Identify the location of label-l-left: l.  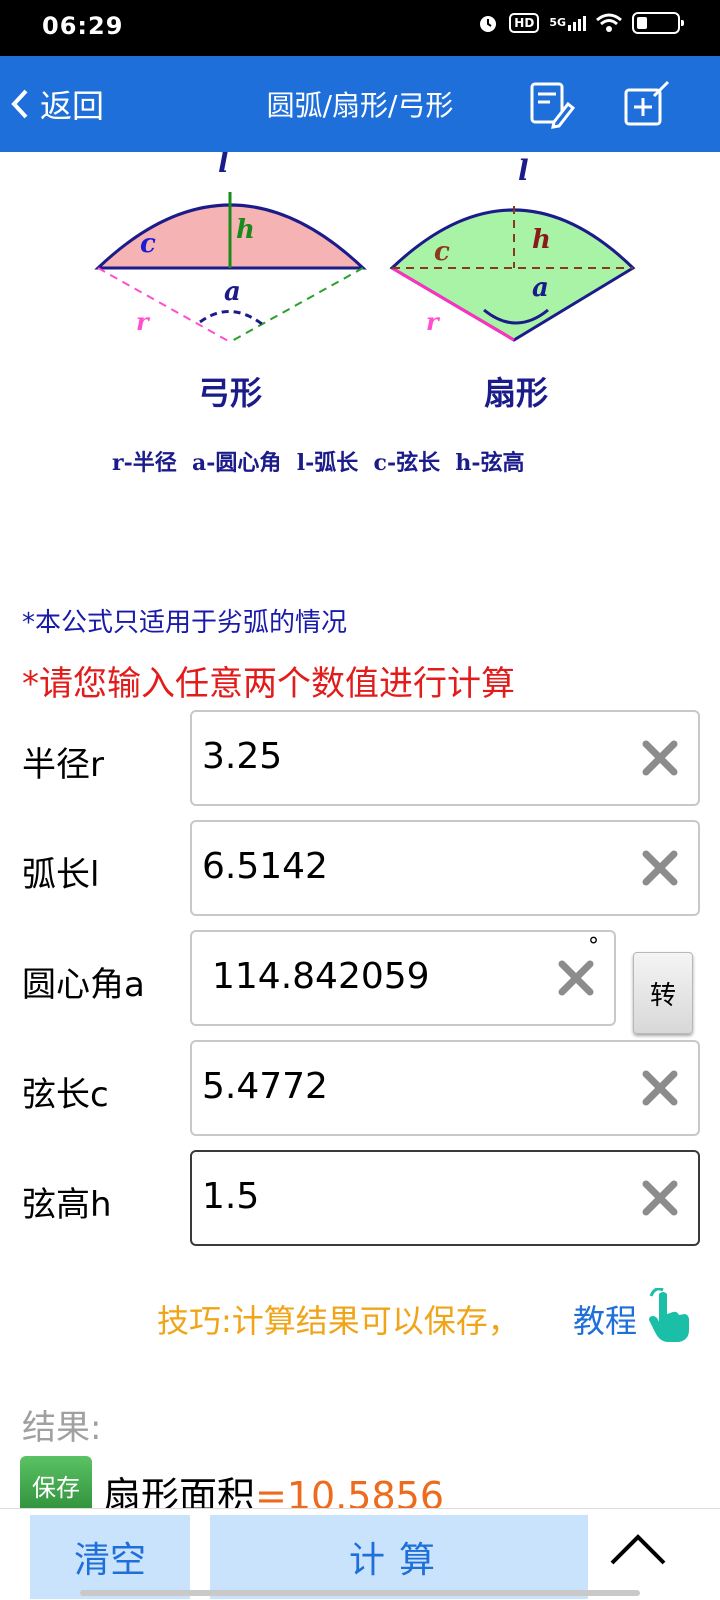
(223, 165).